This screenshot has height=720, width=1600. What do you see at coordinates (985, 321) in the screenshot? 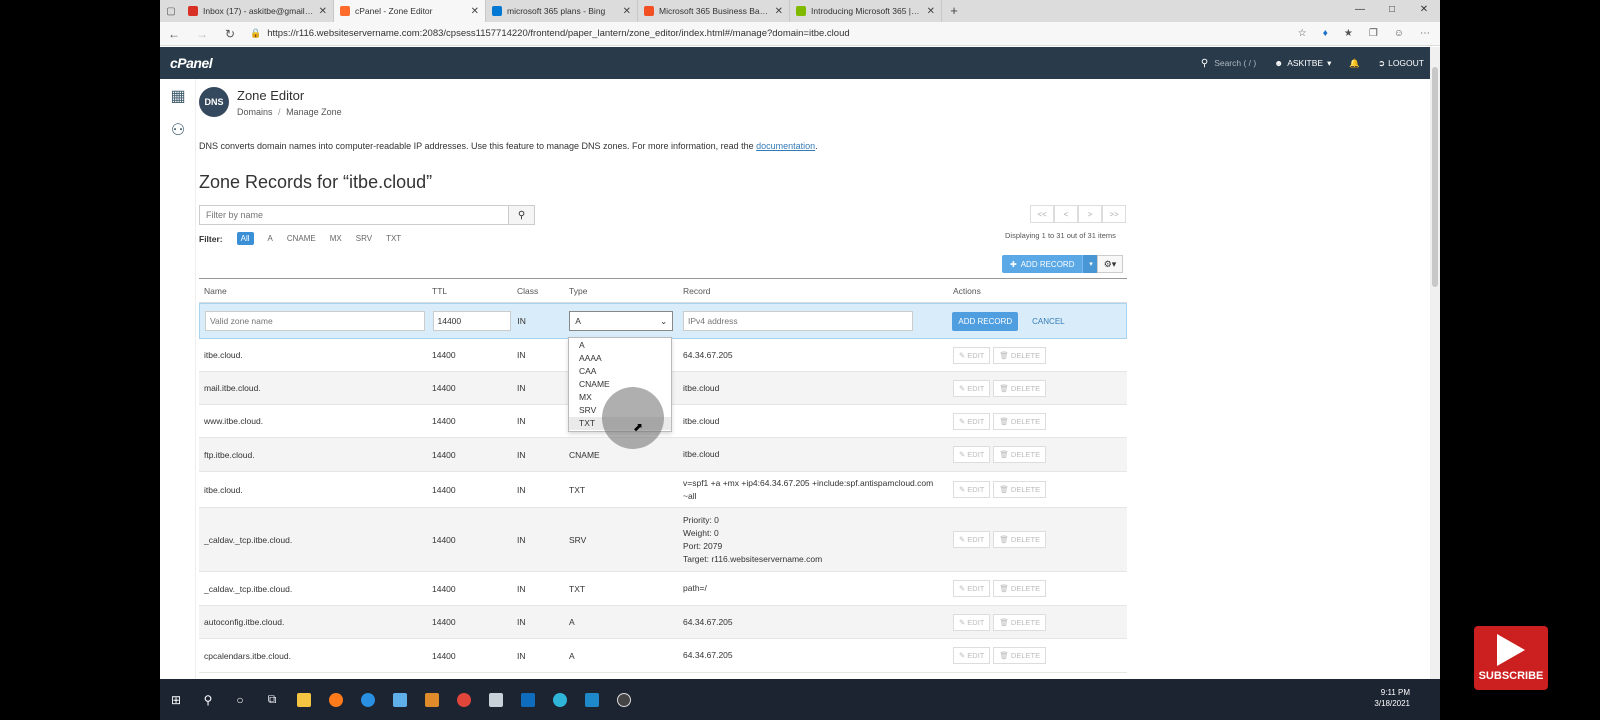
I see `add-record-submit-button: ADD RECORD` at bounding box center [985, 321].